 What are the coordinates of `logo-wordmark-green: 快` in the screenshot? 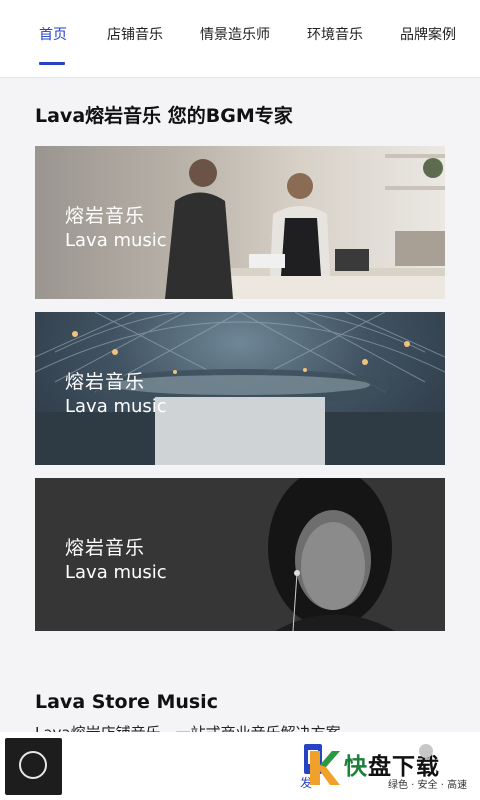 It's located at (356, 767).